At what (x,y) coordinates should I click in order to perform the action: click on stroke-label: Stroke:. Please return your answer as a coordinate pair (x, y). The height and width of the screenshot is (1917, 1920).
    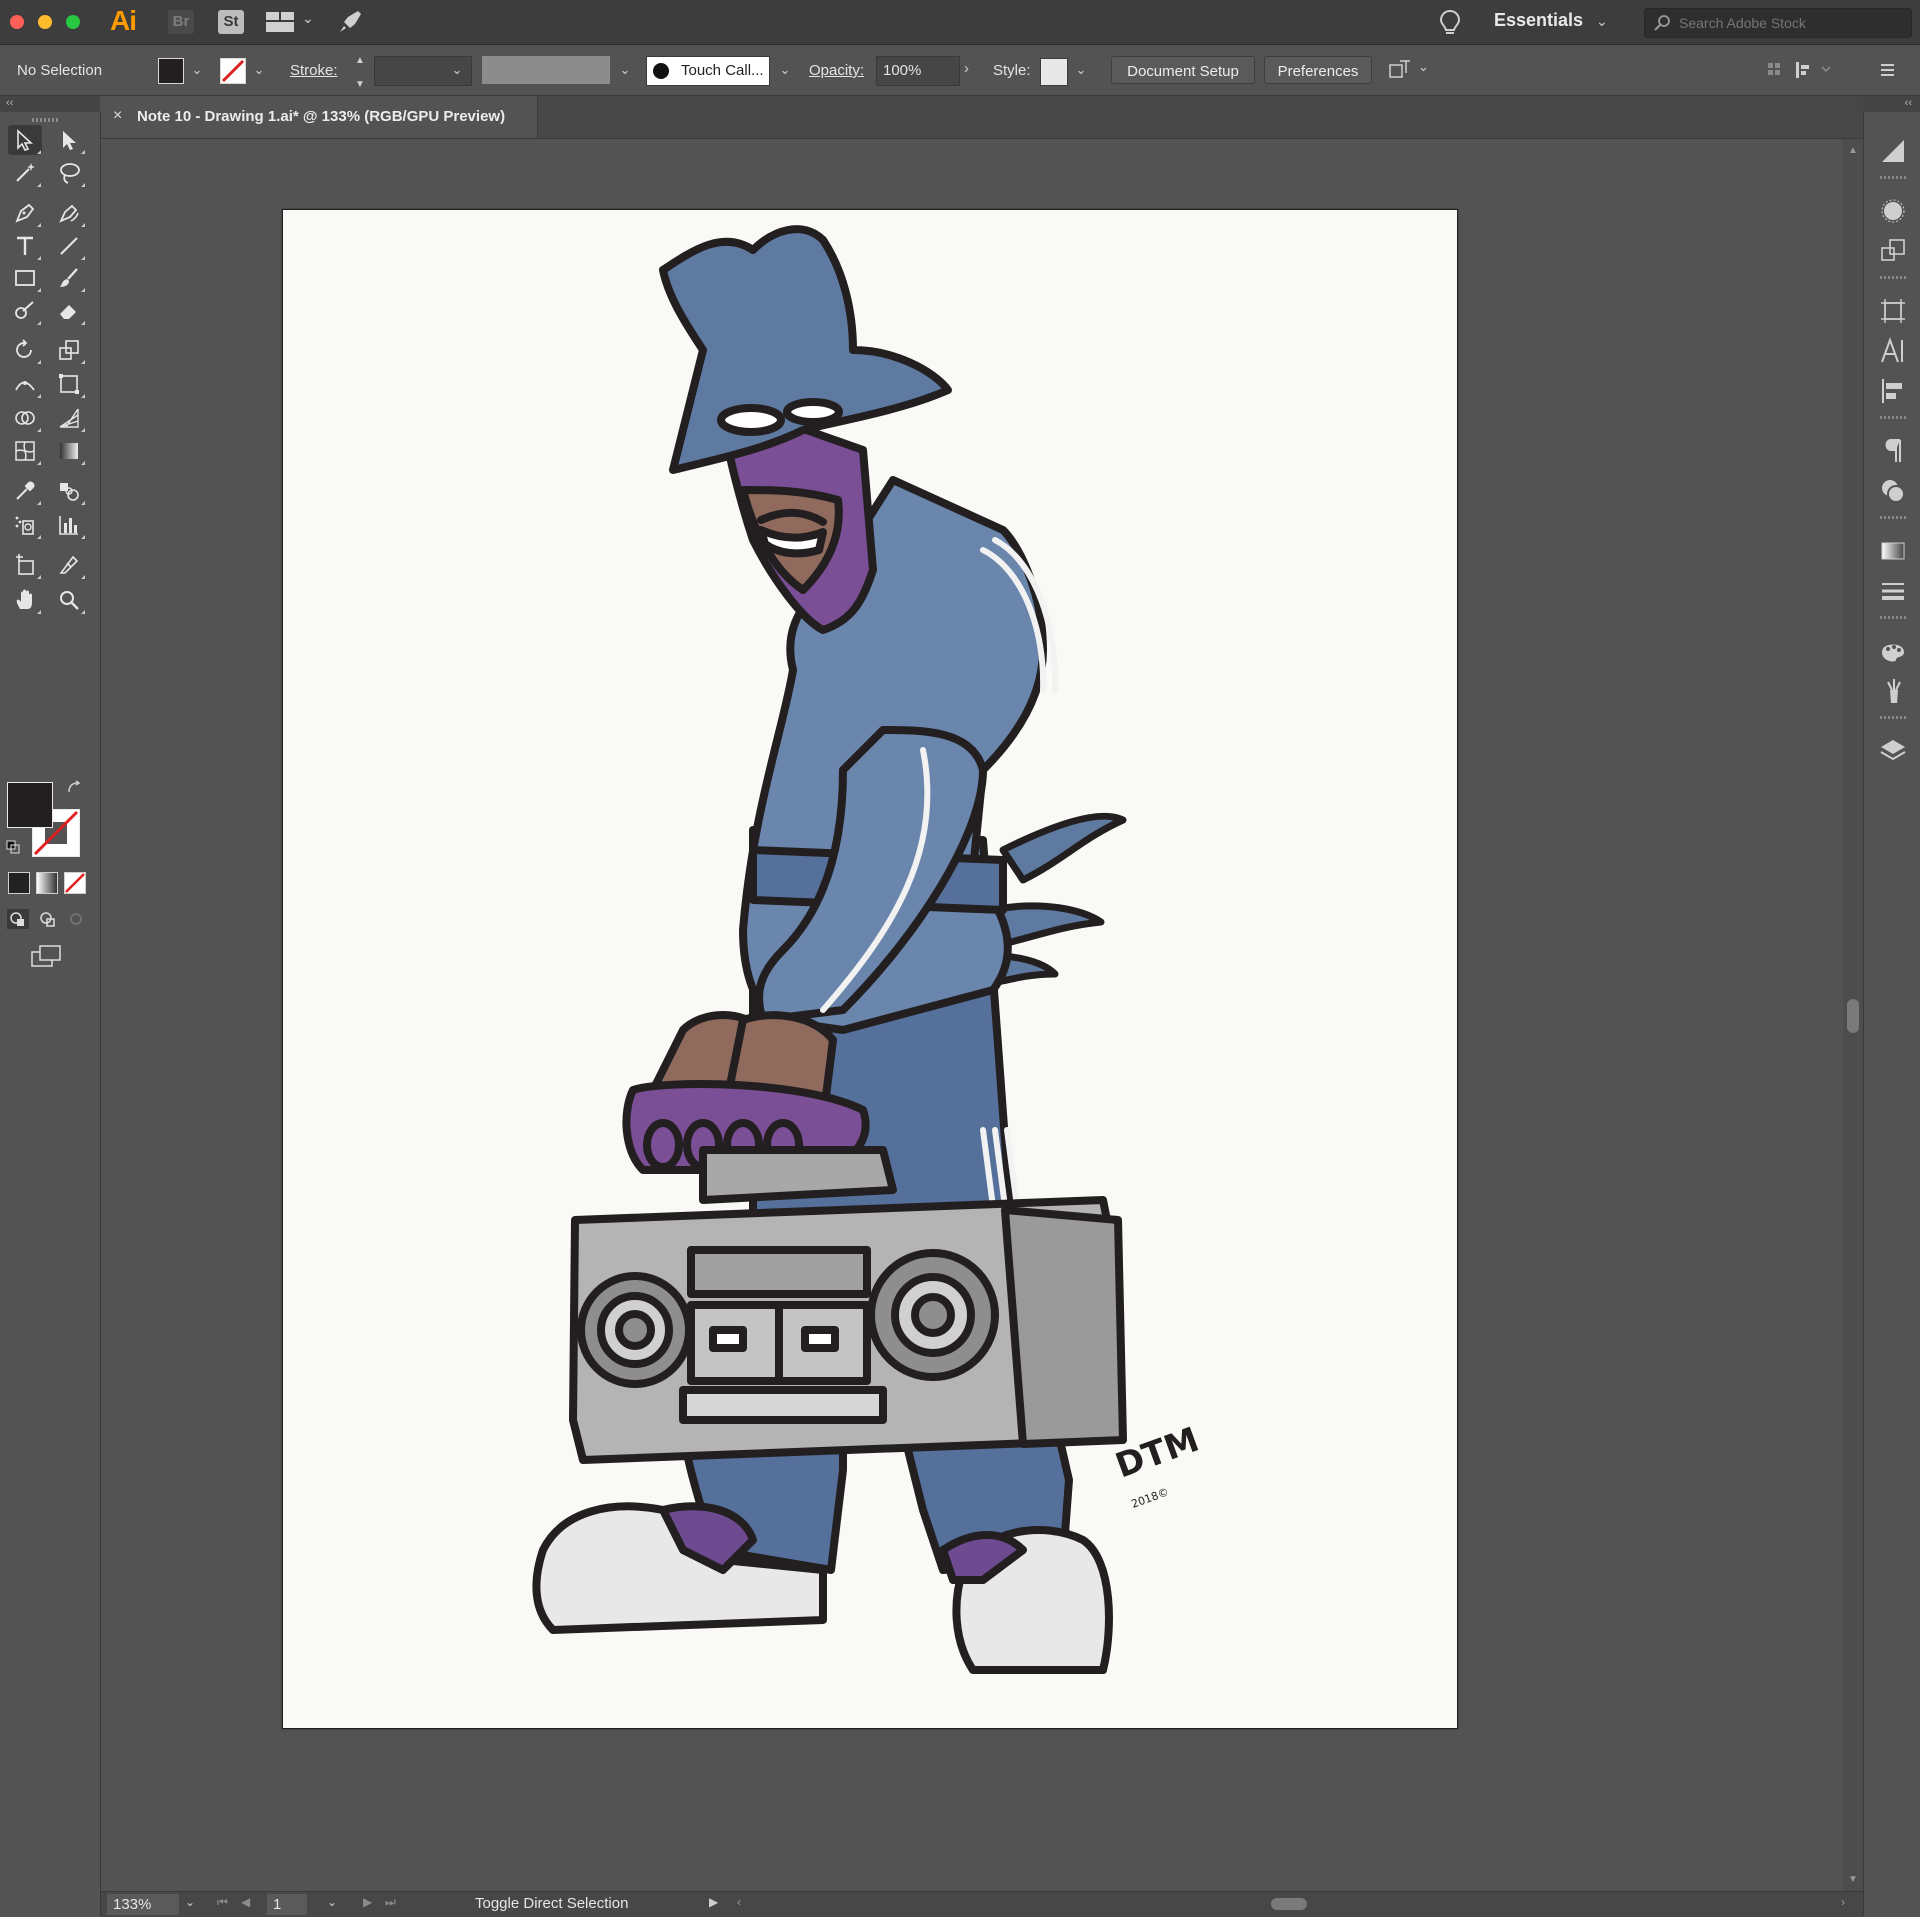
    Looking at the image, I should click on (314, 70).